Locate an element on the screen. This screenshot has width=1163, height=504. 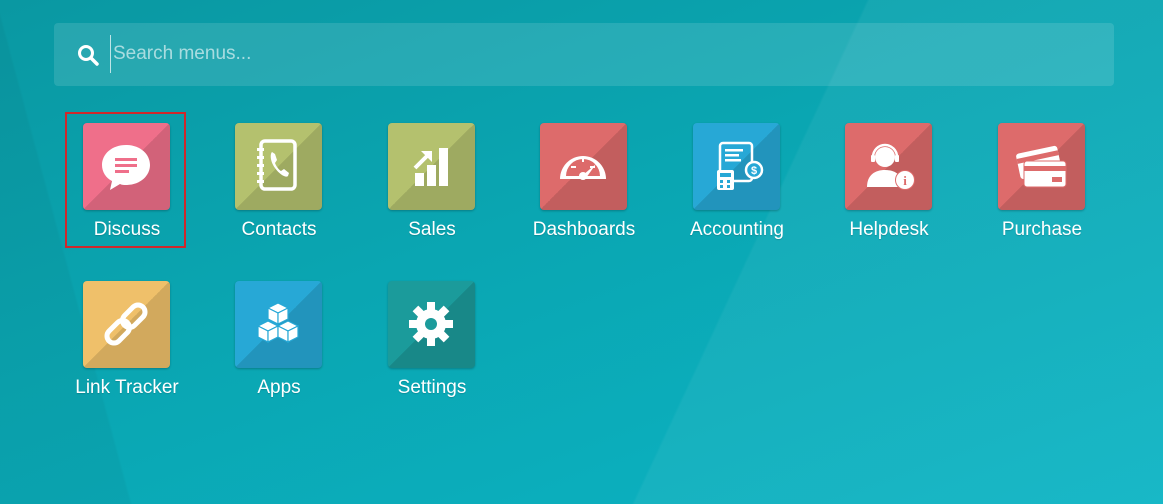
gear-icon is located at coordinates (431, 324).